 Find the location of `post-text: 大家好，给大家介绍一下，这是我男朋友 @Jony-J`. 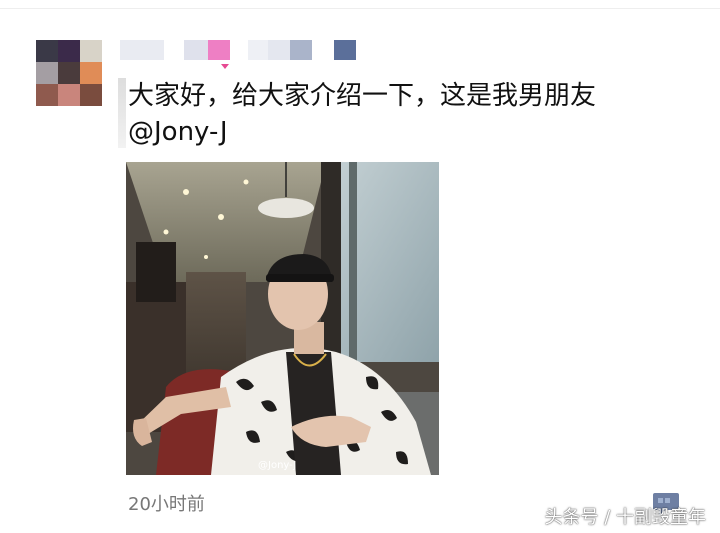

post-text: 大家好，给大家介绍一下，这是我男朋友 @Jony-J is located at coordinates (408, 114).